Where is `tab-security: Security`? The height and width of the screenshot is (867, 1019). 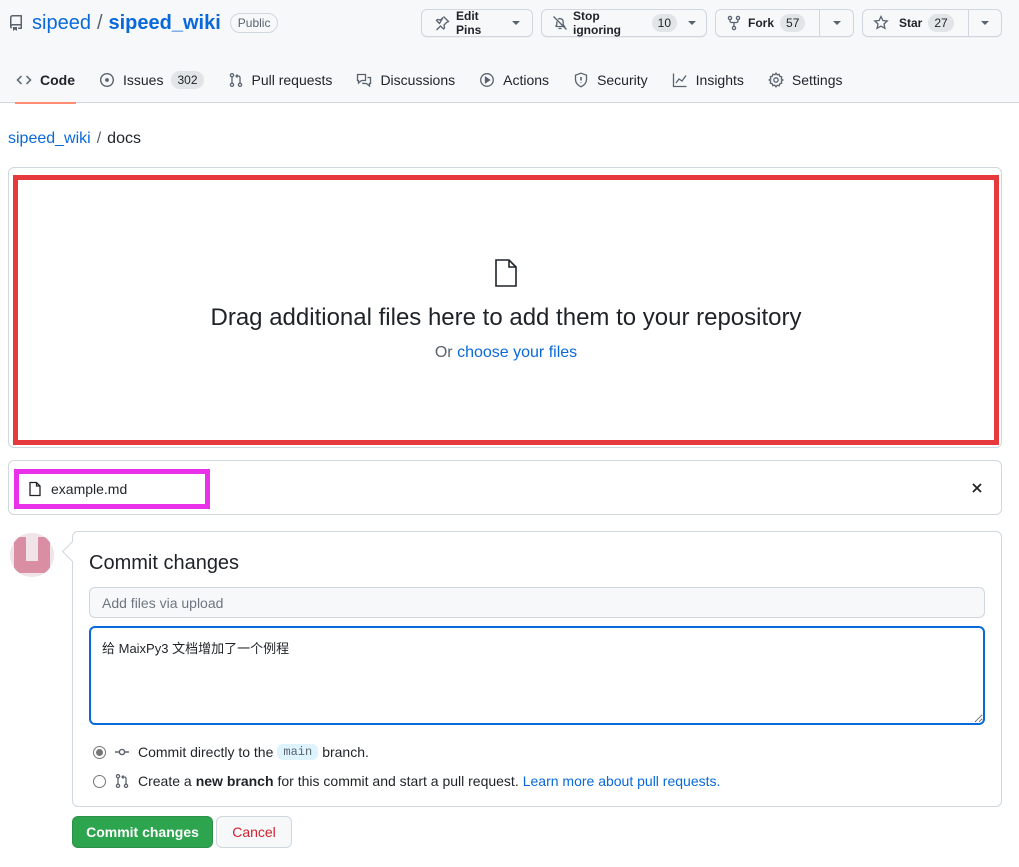 tab-security: Security is located at coordinates (610, 80).